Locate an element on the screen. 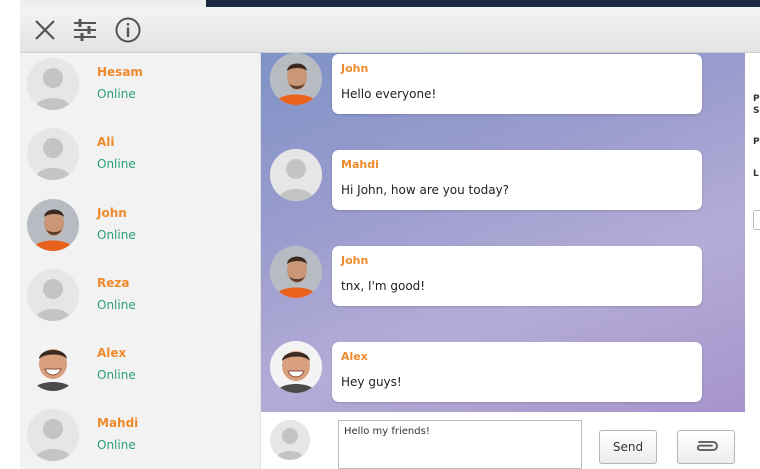 The height and width of the screenshot is (469, 760). attach-button is located at coordinates (706, 447).